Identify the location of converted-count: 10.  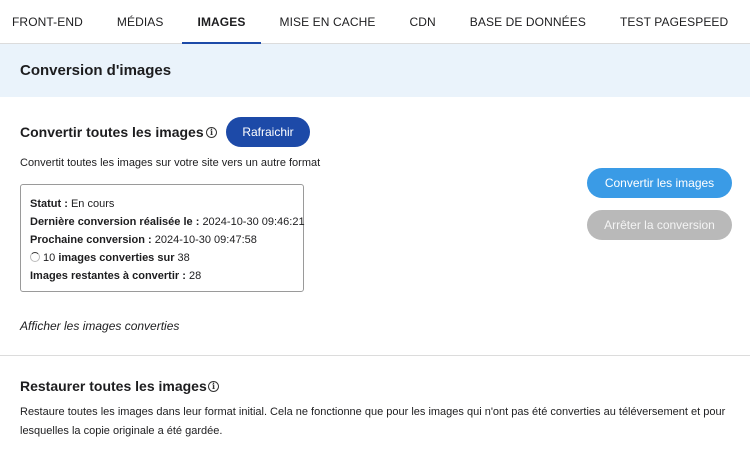
(49, 258).